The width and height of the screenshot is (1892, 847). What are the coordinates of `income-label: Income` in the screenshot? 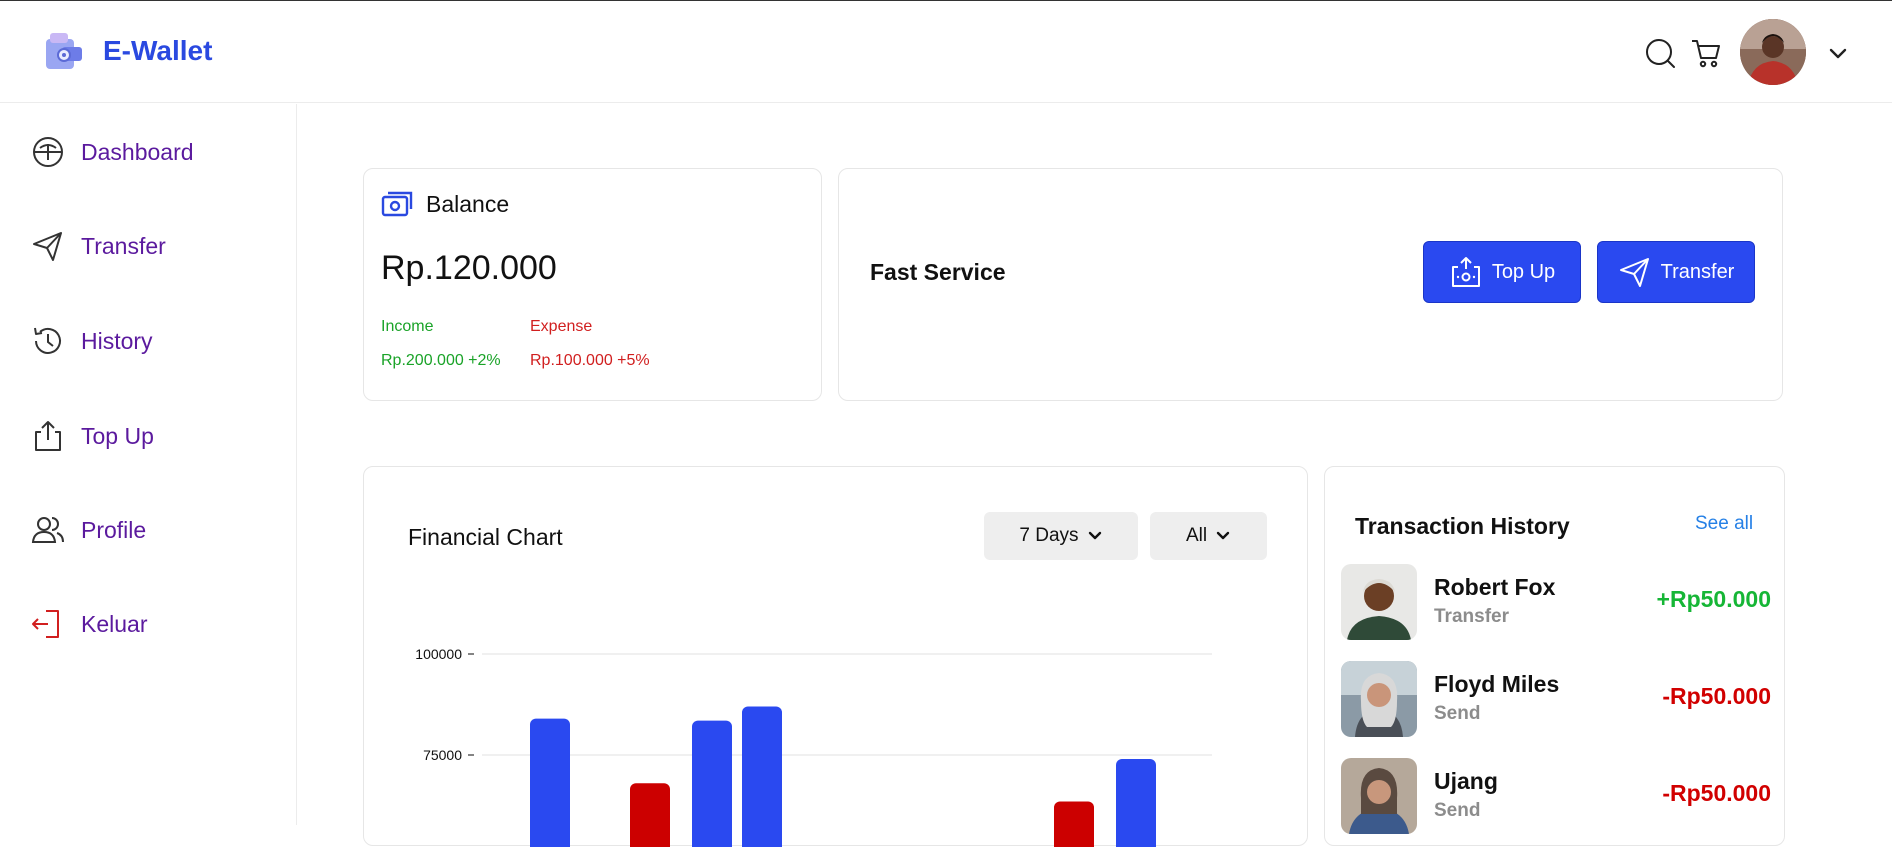 It's located at (407, 326).